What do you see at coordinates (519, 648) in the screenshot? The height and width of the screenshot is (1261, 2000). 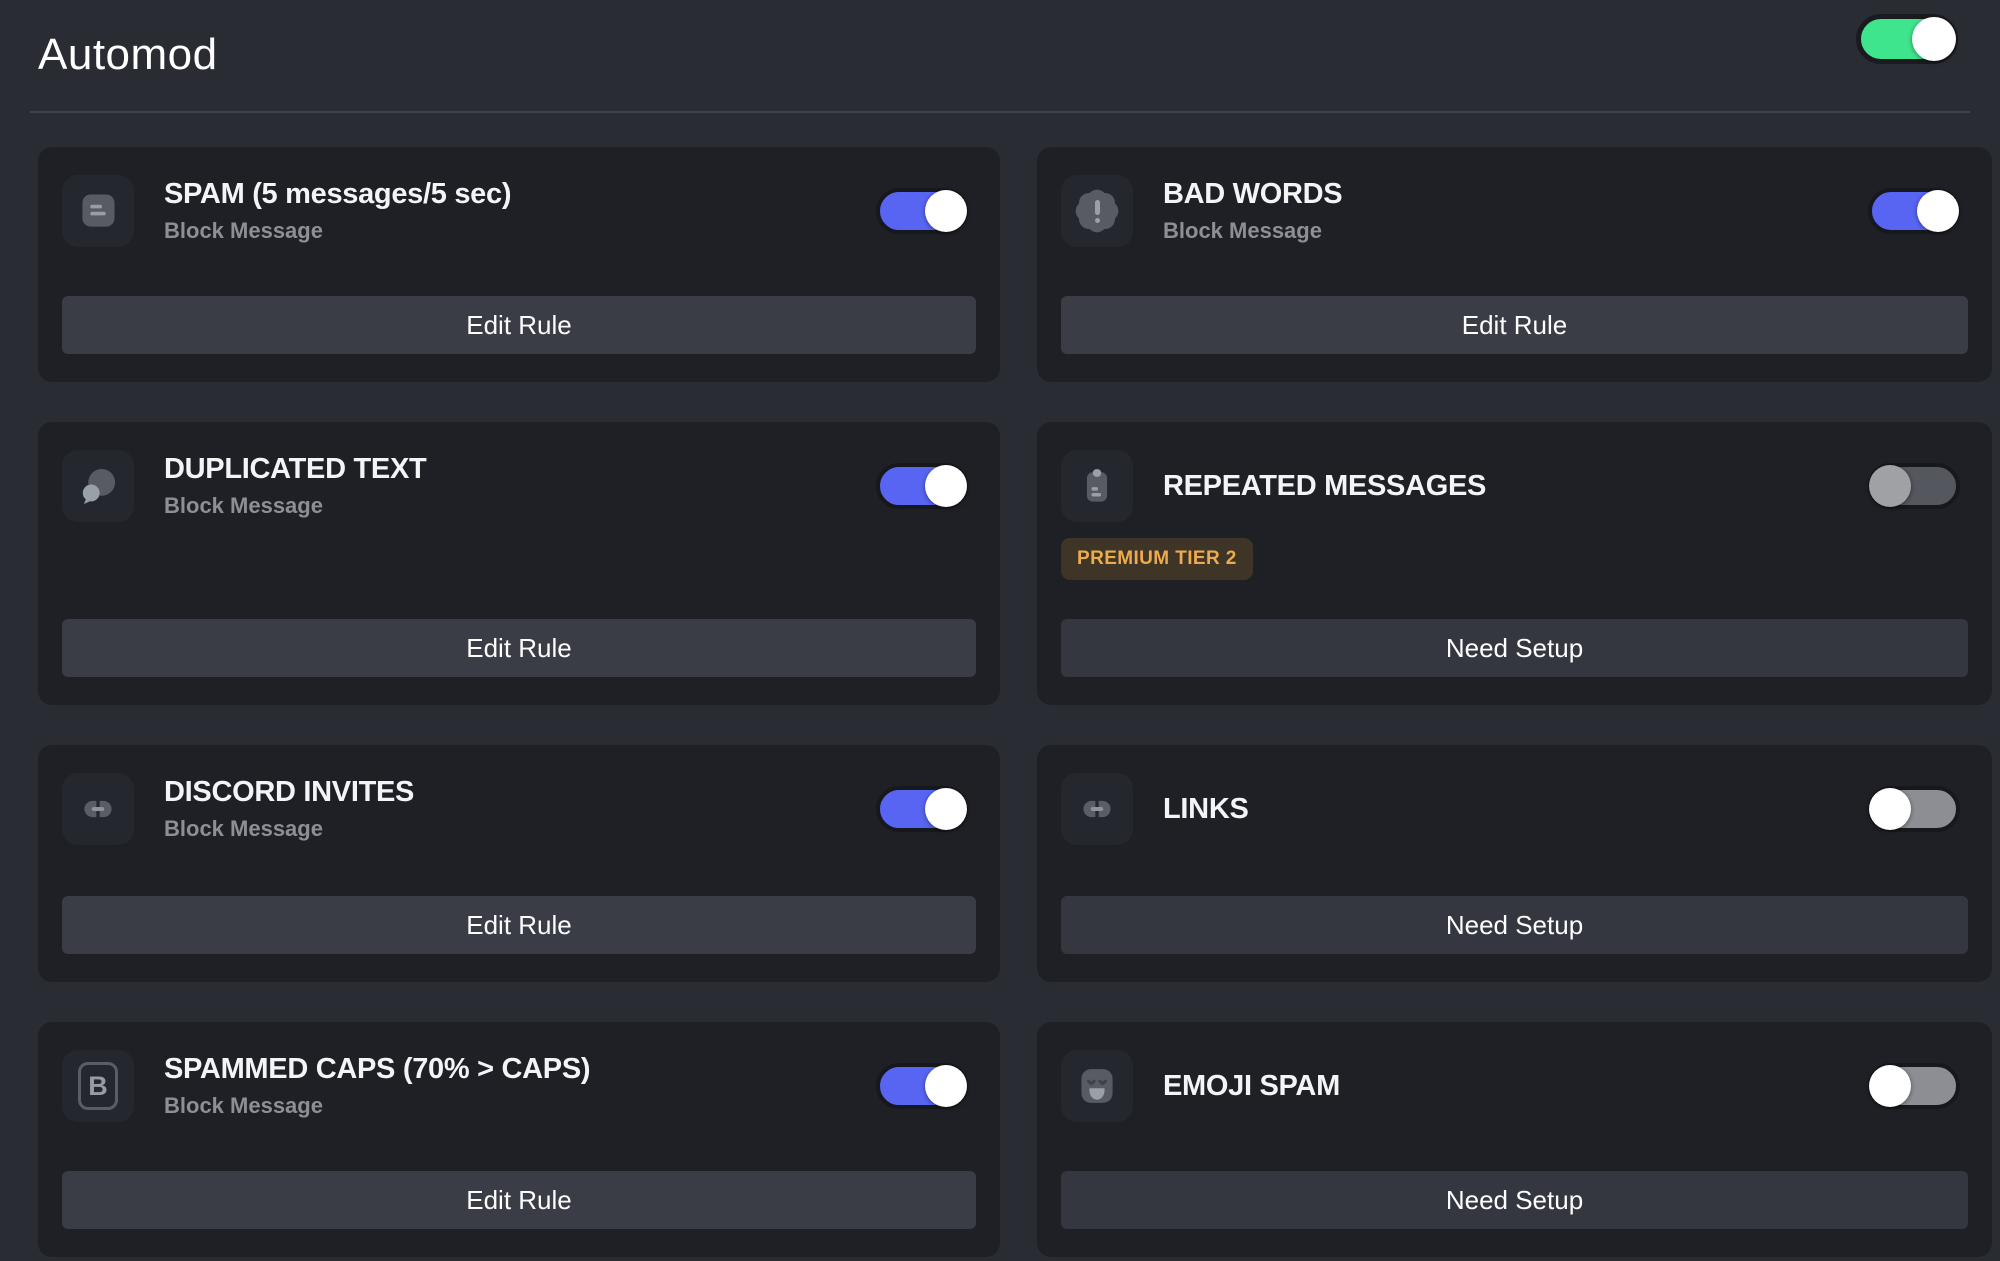 I see `edit-rule-button-duplicated-text: Edit Rule` at bounding box center [519, 648].